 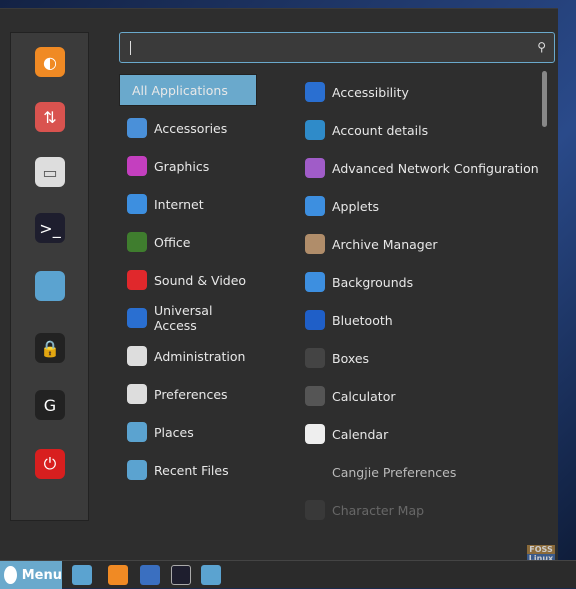 I want to click on app-label: Boxes, so click(x=351, y=358).